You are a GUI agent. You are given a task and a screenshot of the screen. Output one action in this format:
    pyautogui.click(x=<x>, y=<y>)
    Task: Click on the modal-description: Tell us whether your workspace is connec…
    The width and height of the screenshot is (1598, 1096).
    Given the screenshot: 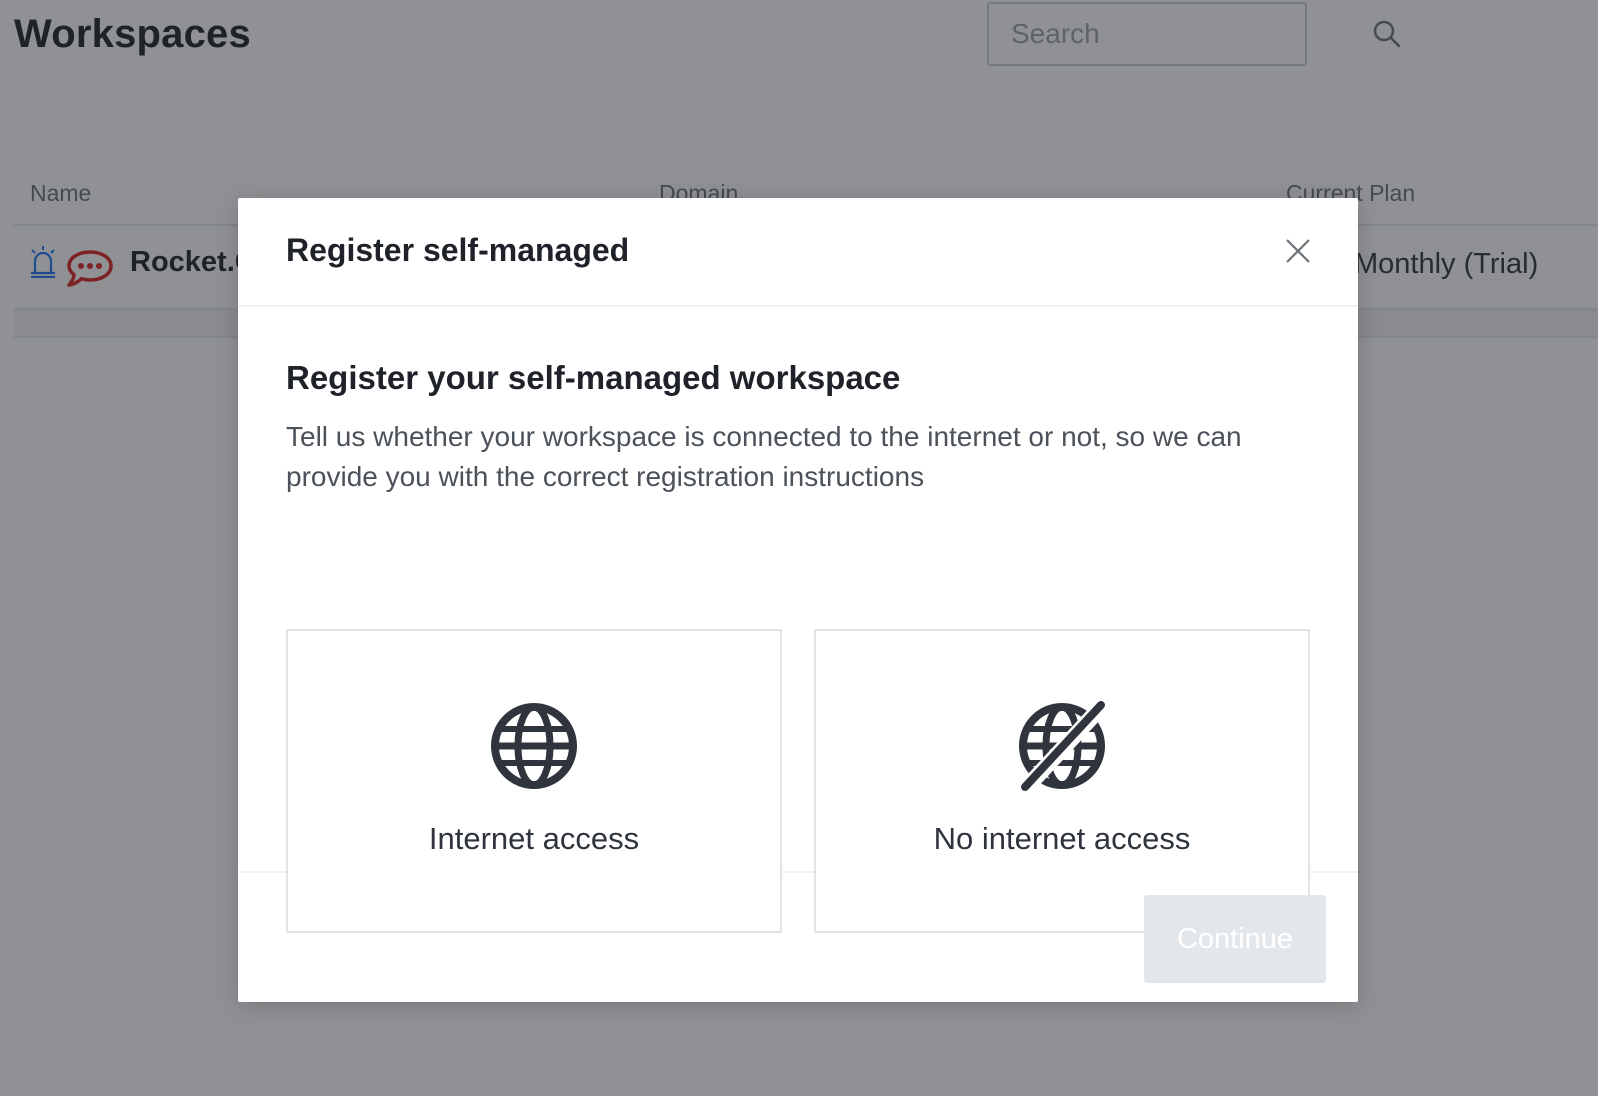 What is the action you would take?
    pyautogui.click(x=764, y=456)
    